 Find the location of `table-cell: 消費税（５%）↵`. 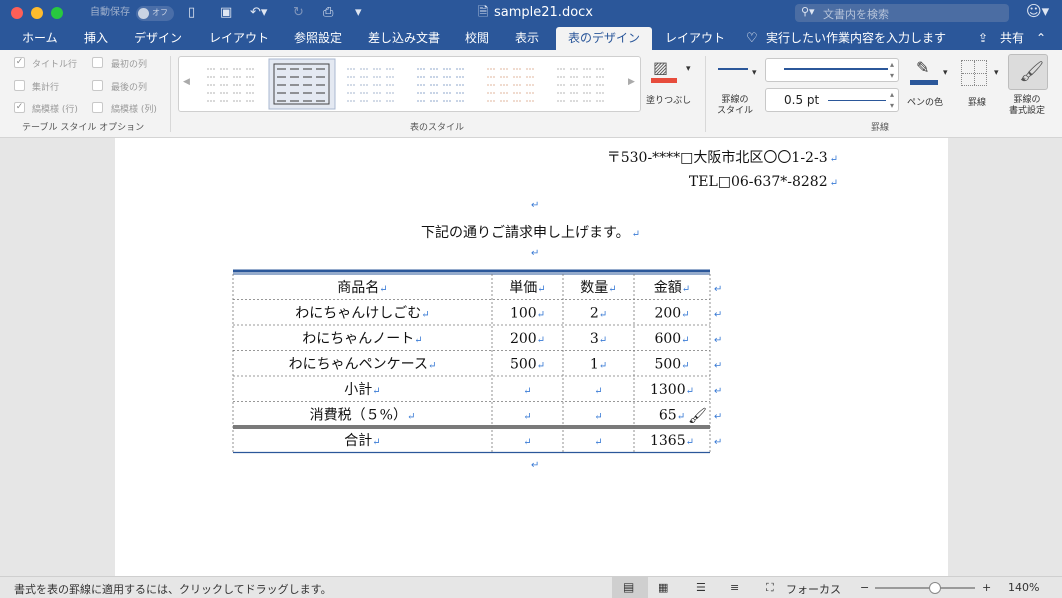

table-cell: 消費税（５%）↵ is located at coordinates (363, 415).